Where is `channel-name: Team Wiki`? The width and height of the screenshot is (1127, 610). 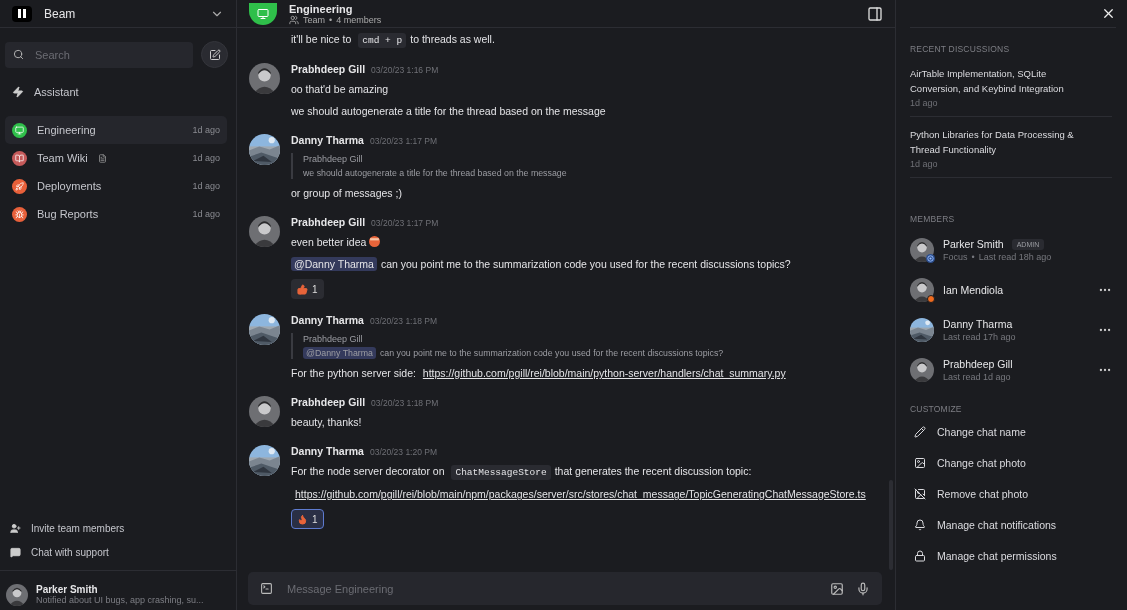 channel-name: Team Wiki is located at coordinates (62, 158).